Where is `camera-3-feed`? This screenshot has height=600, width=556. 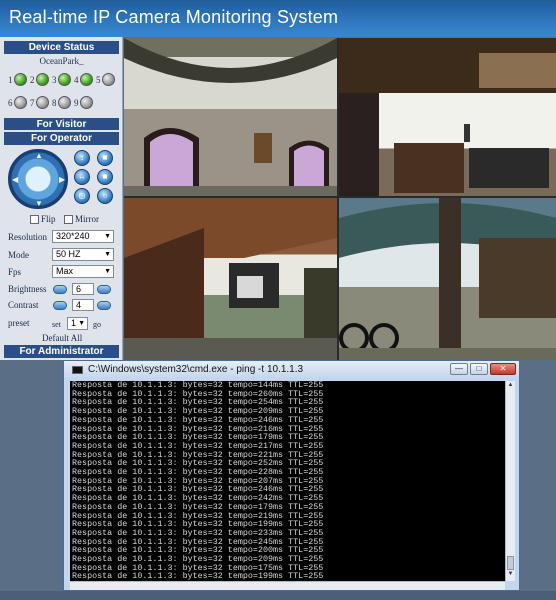 camera-3-feed is located at coordinates (230, 279).